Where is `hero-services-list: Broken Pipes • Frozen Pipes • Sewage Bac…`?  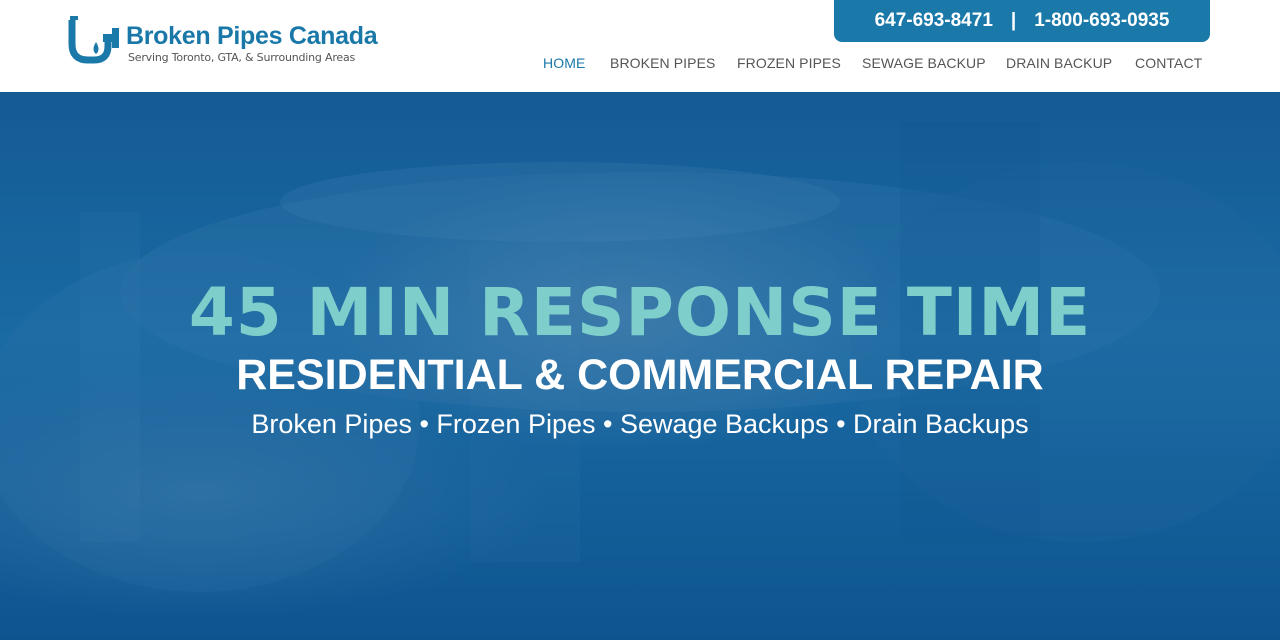
hero-services-list: Broken Pipes • Frozen Pipes • Sewage Bac… is located at coordinates (640, 424).